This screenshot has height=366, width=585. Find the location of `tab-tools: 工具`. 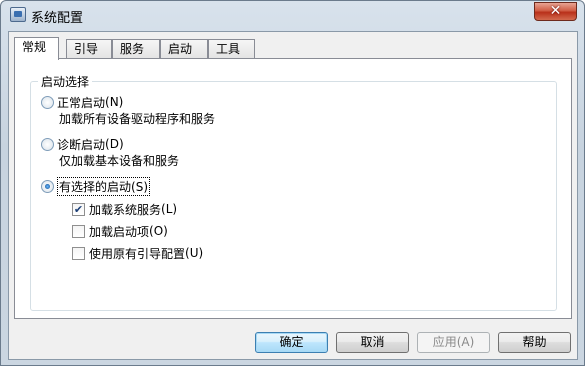

tab-tools: 工具 is located at coordinates (231, 49).